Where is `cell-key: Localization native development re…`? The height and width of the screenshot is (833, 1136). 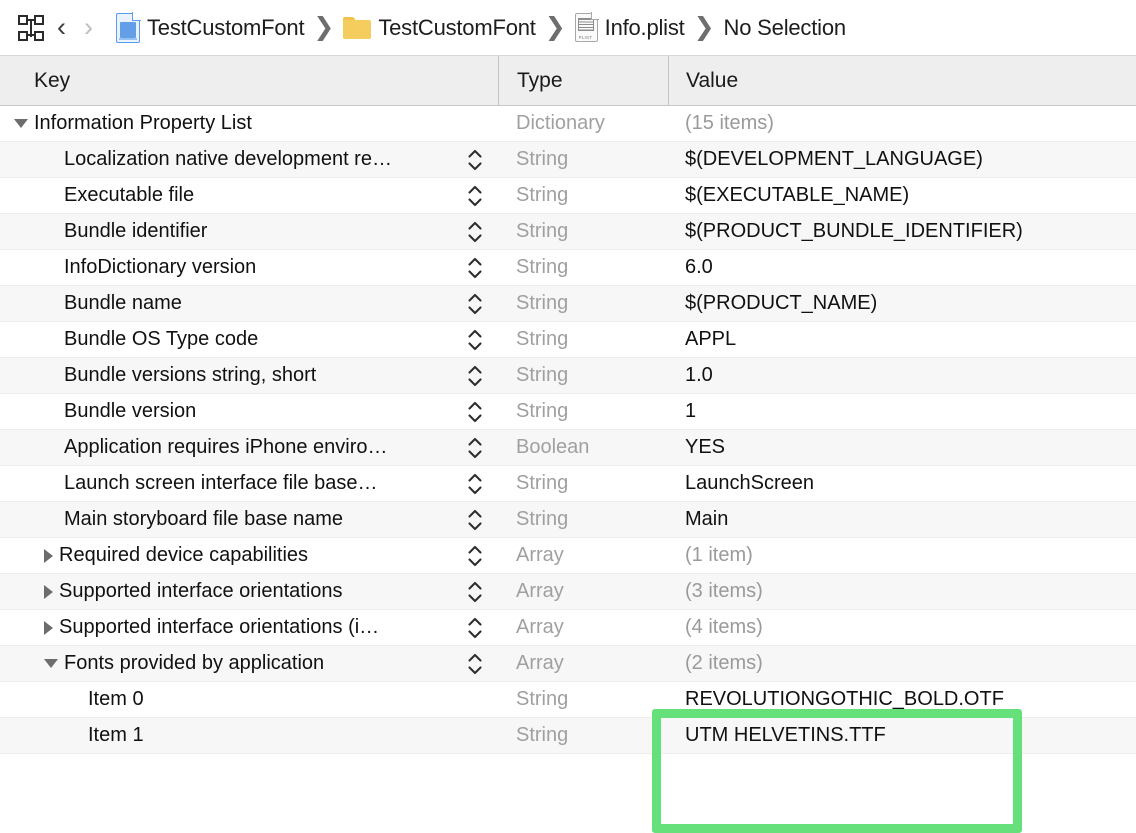 cell-key: Localization native development re… is located at coordinates (249, 159).